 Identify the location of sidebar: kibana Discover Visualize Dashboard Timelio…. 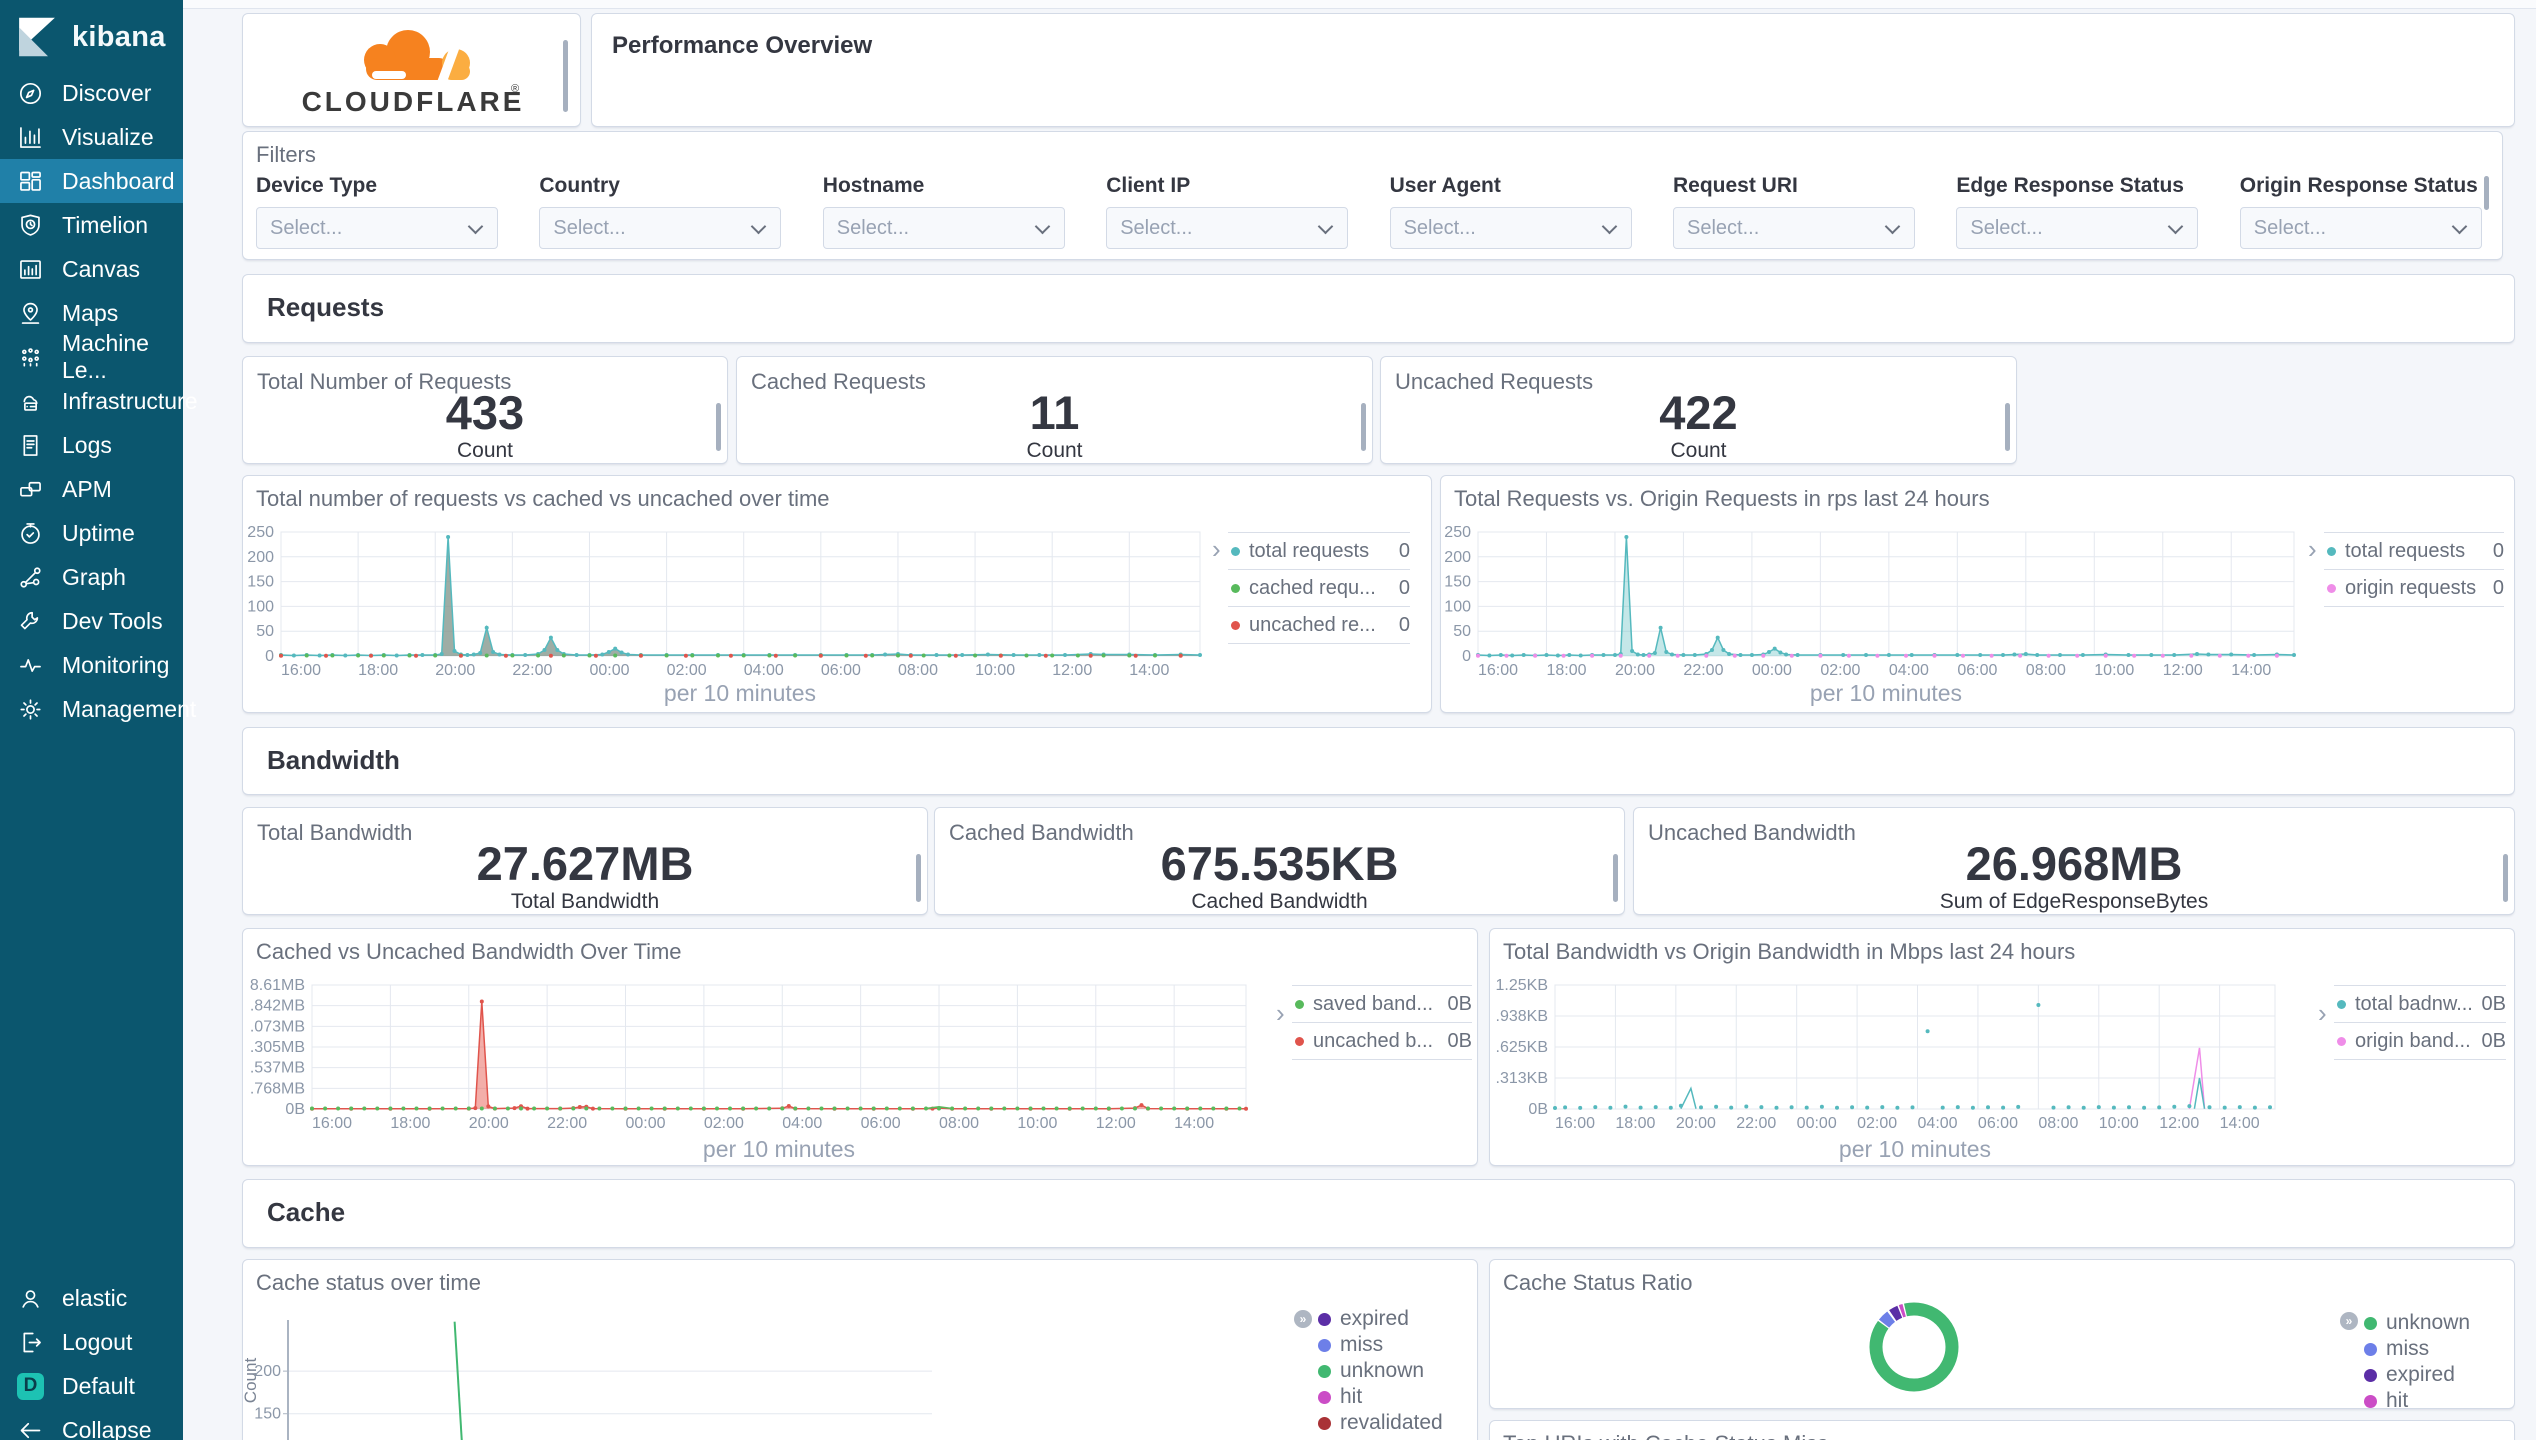
(99, 720).